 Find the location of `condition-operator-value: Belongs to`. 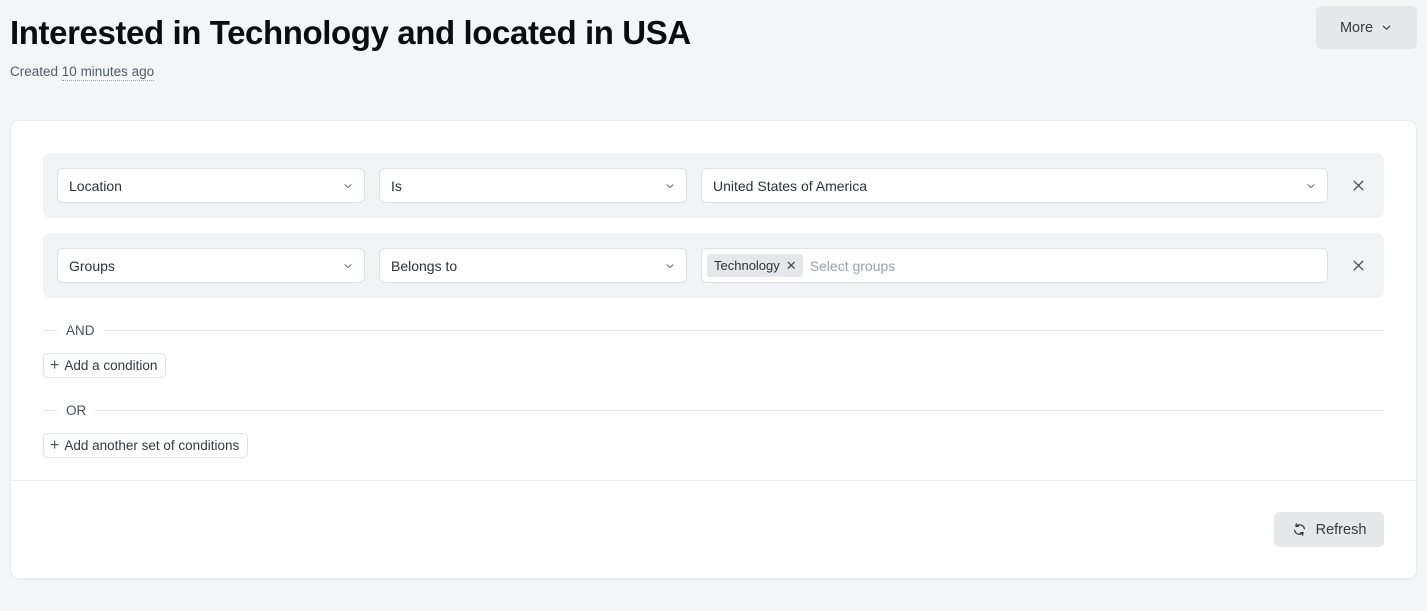

condition-operator-value: Belongs to is located at coordinates (424, 265).